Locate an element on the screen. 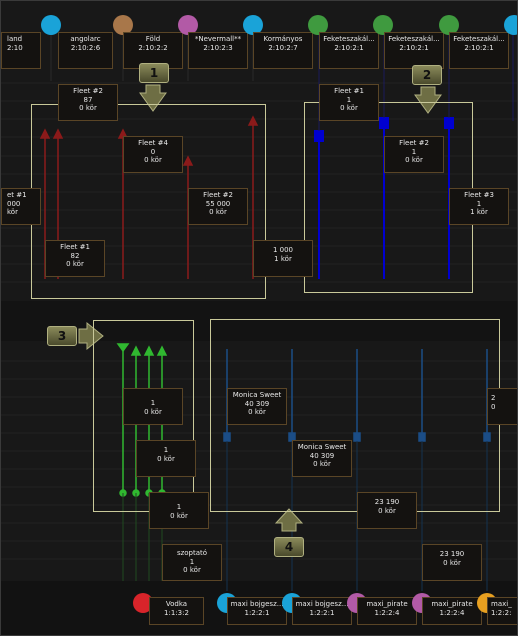  bottom-node-card-4: maxi_pirate 1:2:2:4 is located at coordinates (452, 611).